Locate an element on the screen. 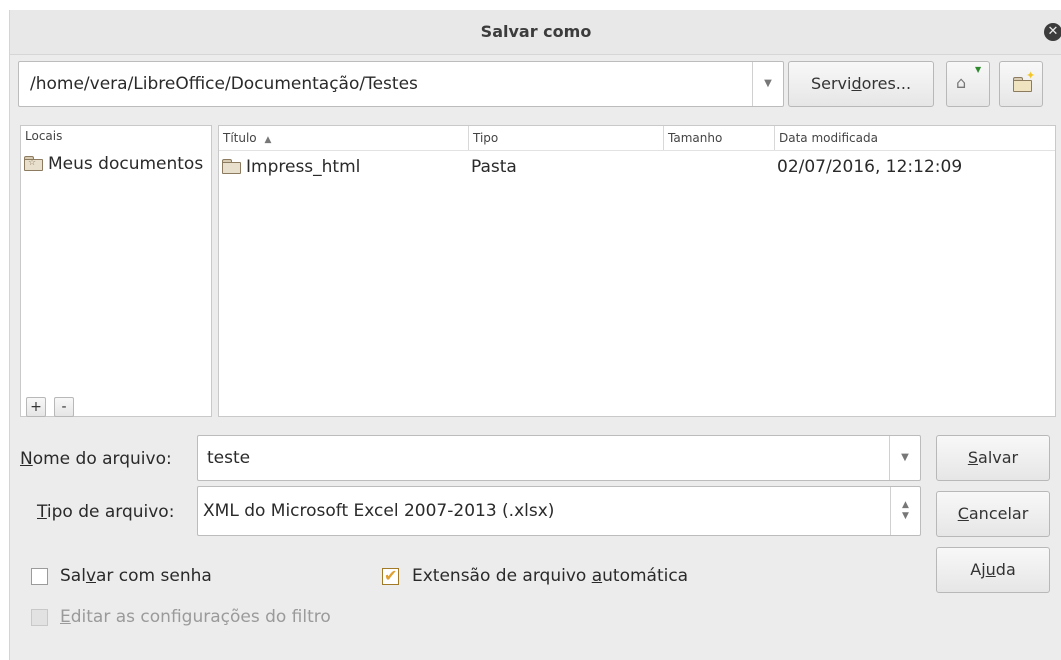  file-list-header: Título ▲ Tipo Tamanho Data modificada is located at coordinates (637, 138).